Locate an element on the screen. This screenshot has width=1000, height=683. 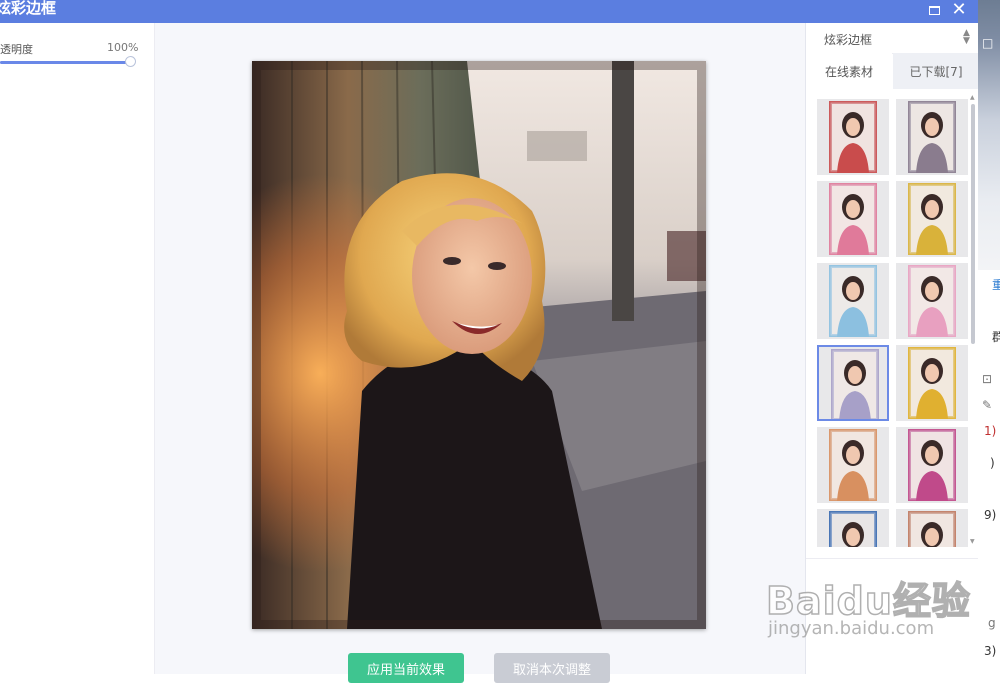
opacity-label: 透明度 is located at coordinates (16, 49).